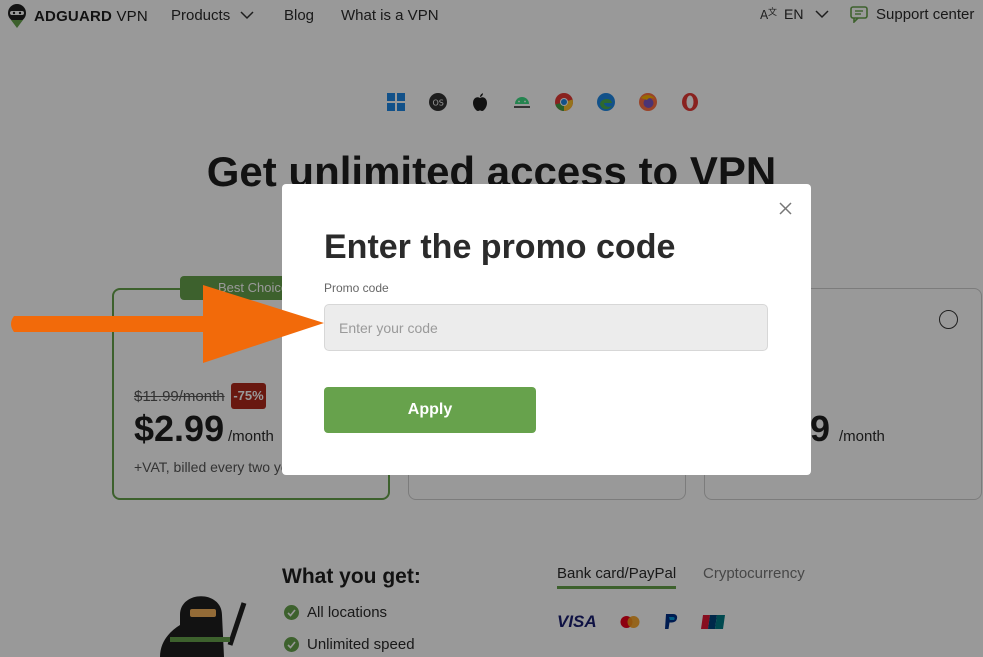 This screenshot has width=983, height=657. I want to click on arrow-icon, so click(167, 324).